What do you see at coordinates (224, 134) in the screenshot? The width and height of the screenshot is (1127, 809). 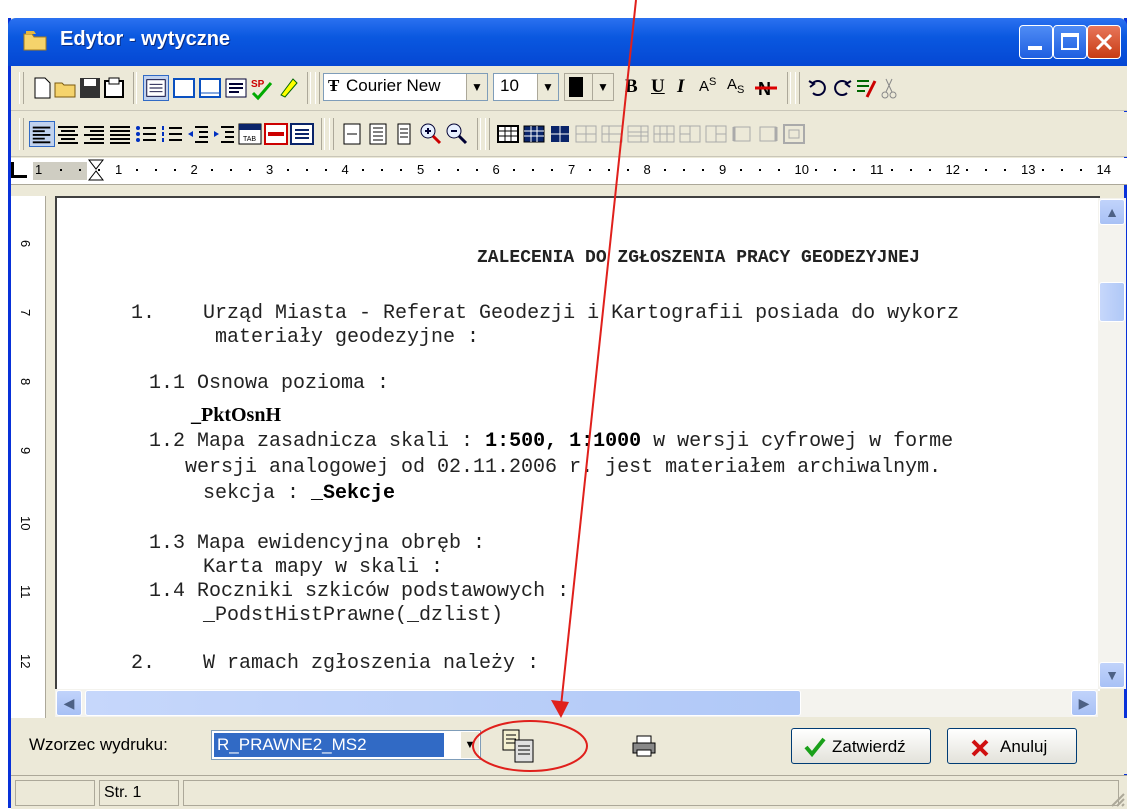 I see `increase-indent-icon` at bounding box center [224, 134].